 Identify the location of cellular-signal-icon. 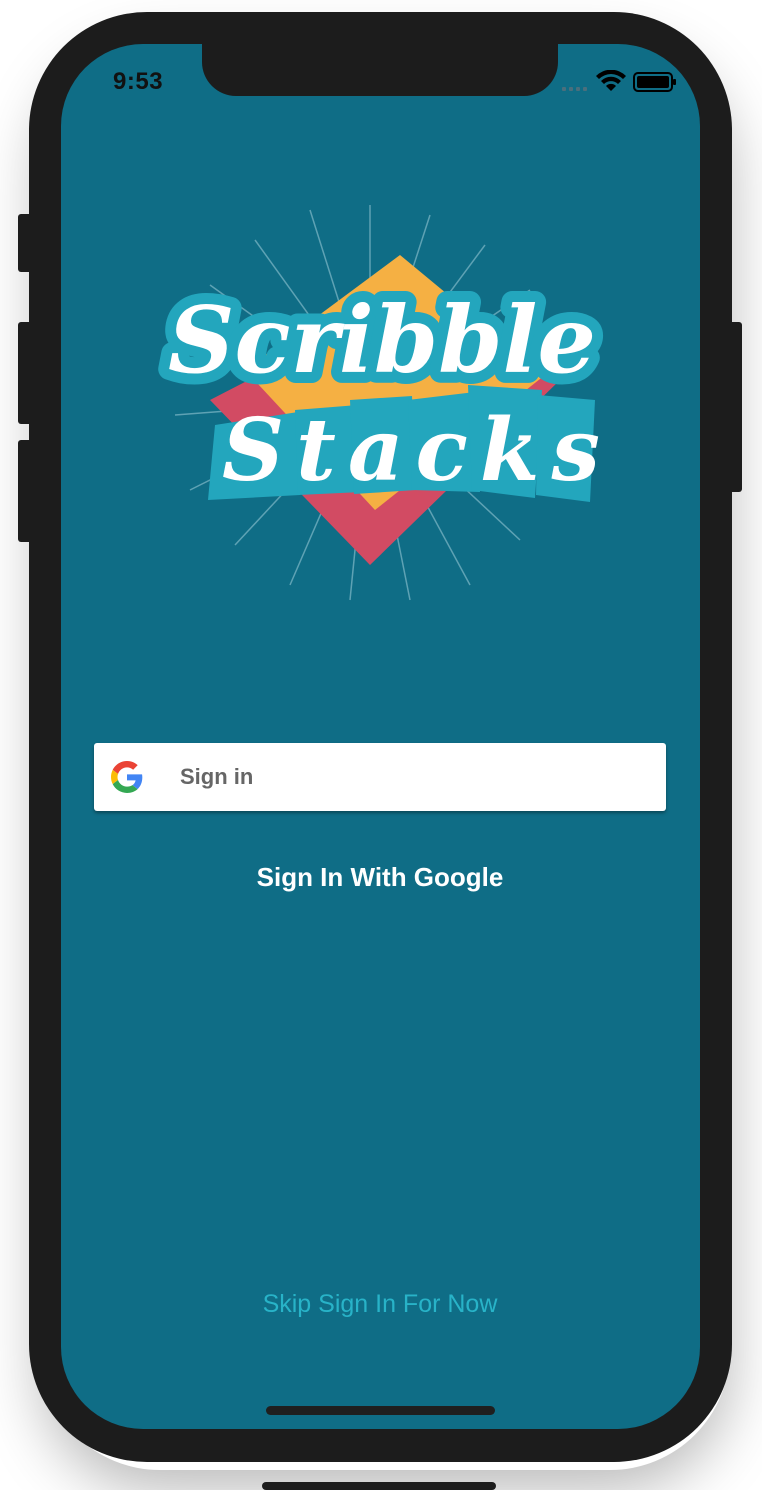
(574, 89).